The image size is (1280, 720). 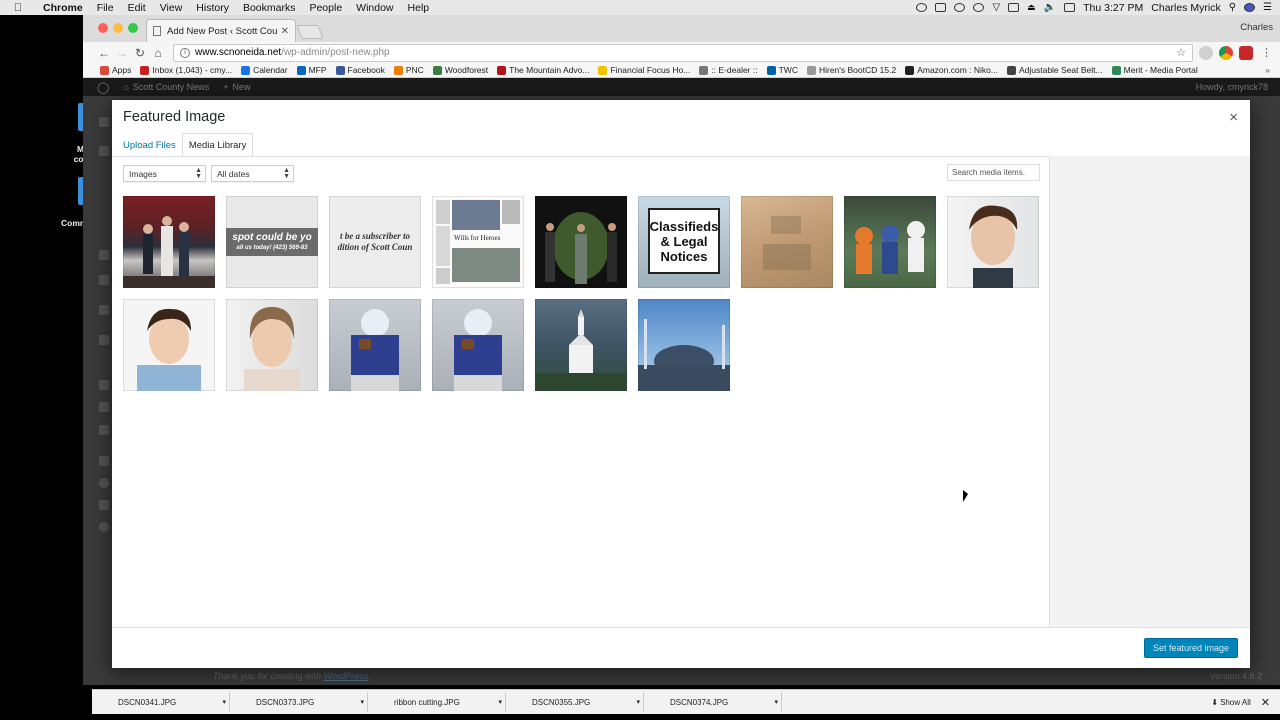 I want to click on bookmark-item: Merit - Media Portal, so click(x=1154, y=70).